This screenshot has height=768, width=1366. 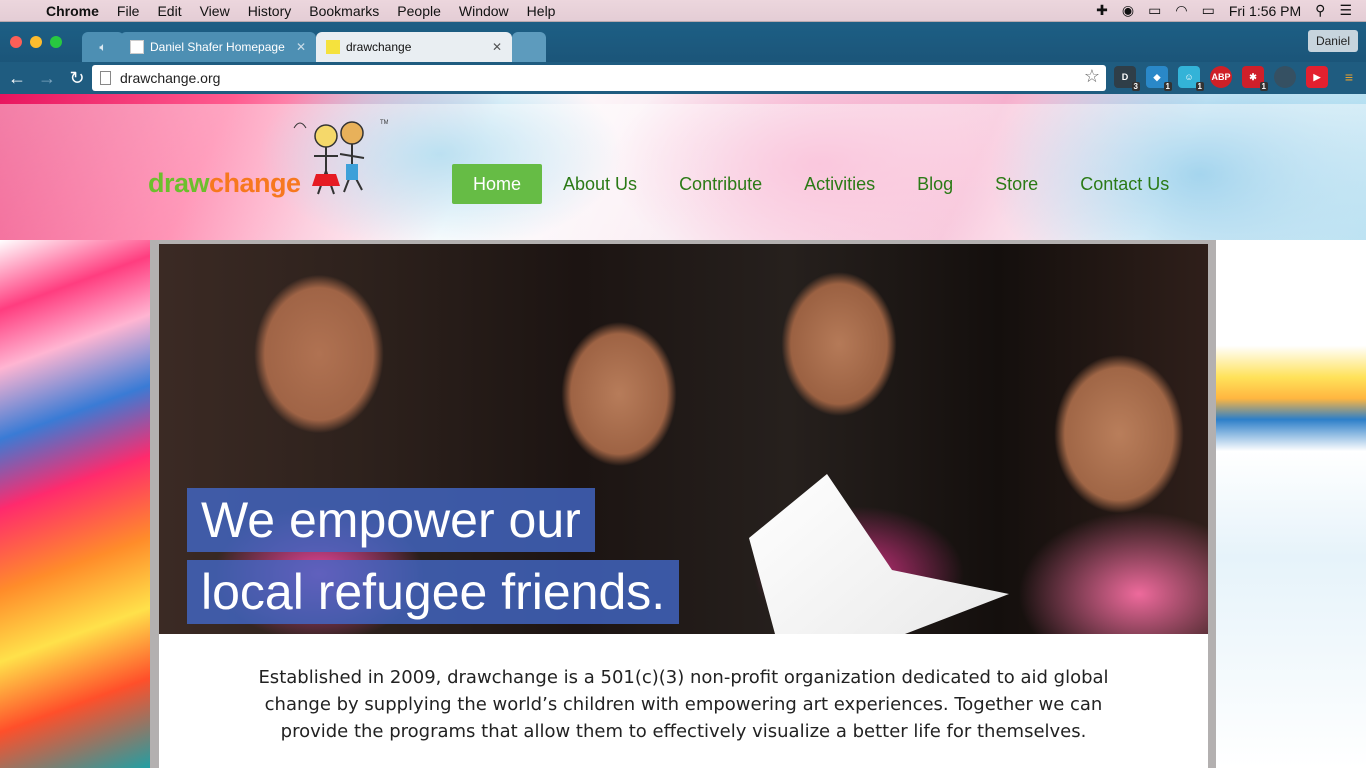 I want to click on airplay-icon: ▭, so click(x=1154, y=10).